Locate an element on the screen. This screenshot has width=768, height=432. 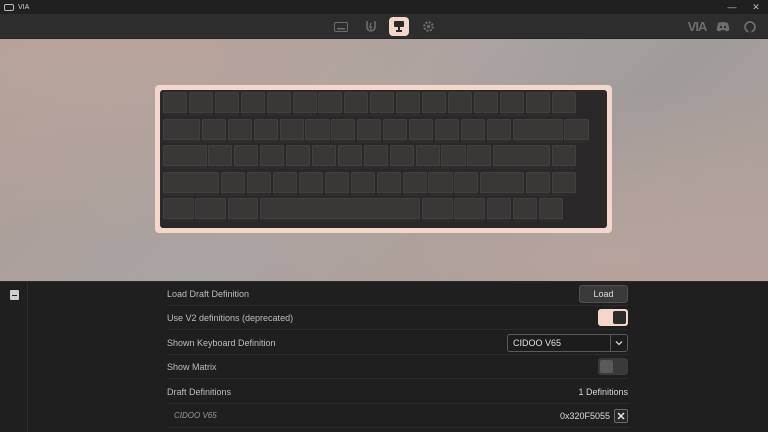
draft-definition-controls: 0x320F5055 is located at coordinates (593, 415).